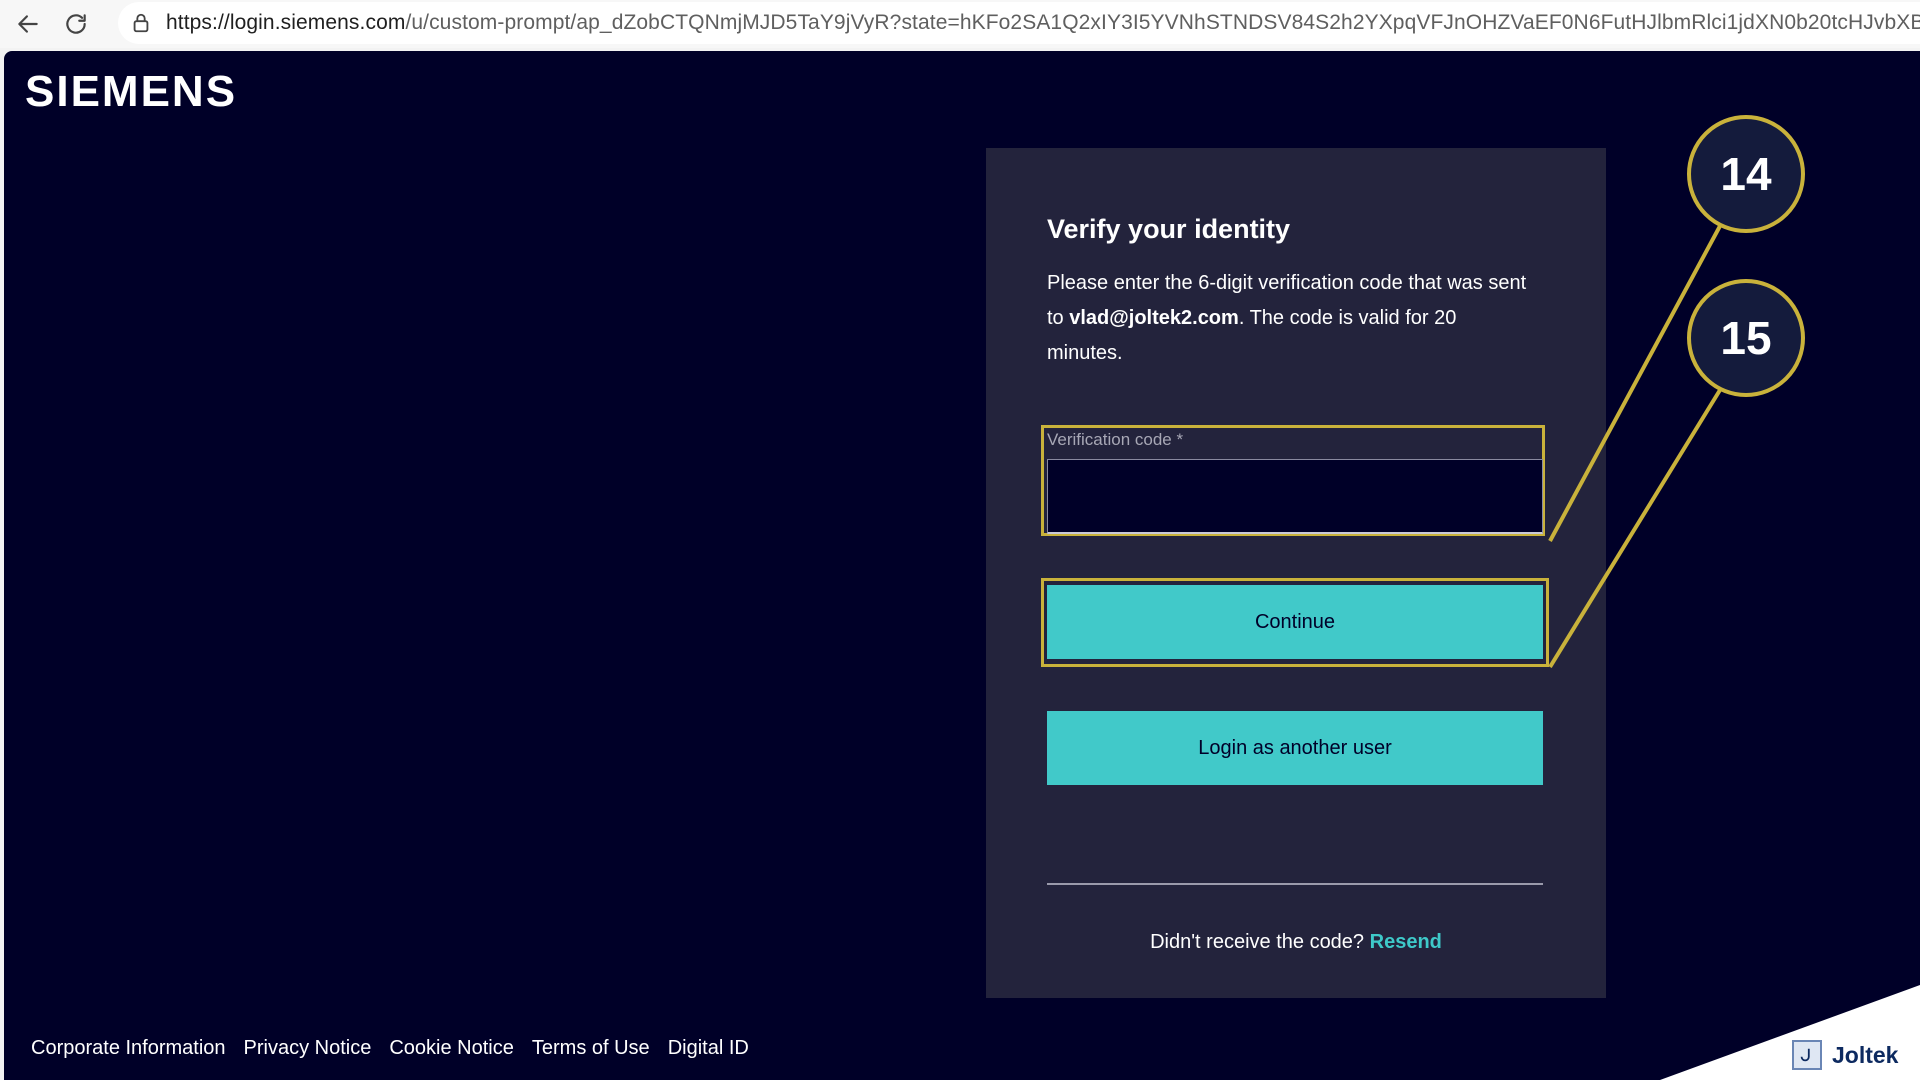 Image resolution: width=1920 pixels, height=1080 pixels. What do you see at coordinates (28, 24) in the screenshot?
I see `back-arrow-icon` at bounding box center [28, 24].